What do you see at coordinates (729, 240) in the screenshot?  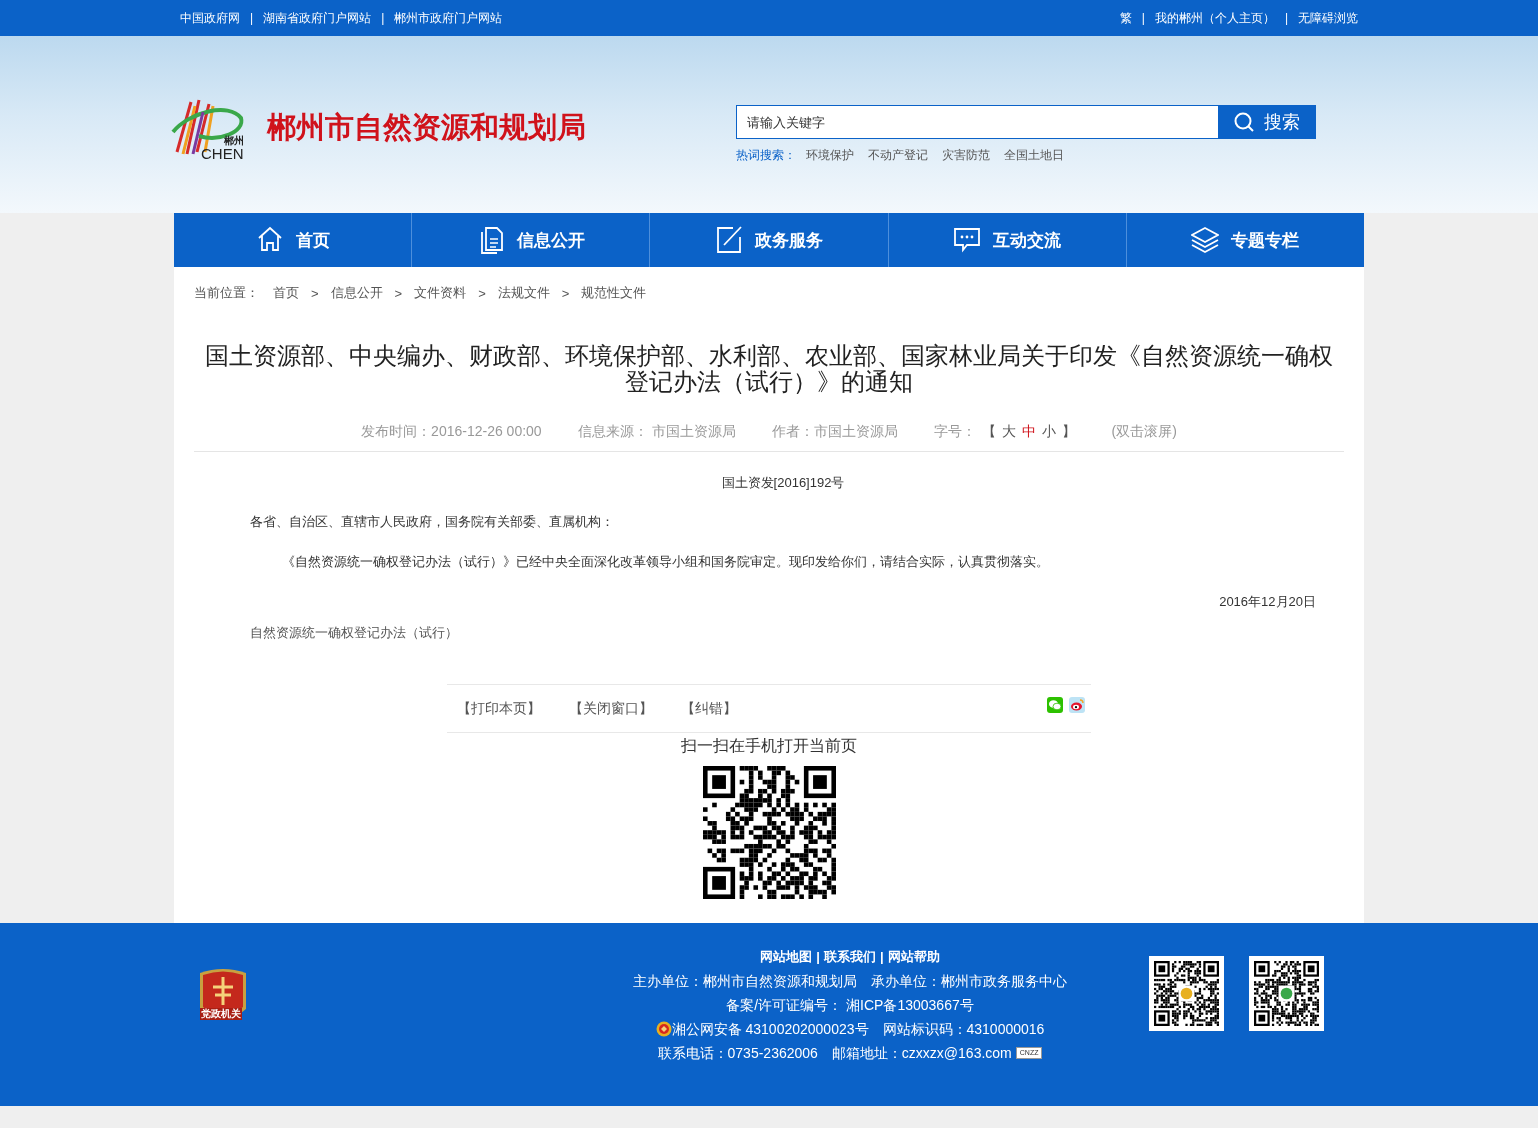 I see `edit-icon` at bounding box center [729, 240].